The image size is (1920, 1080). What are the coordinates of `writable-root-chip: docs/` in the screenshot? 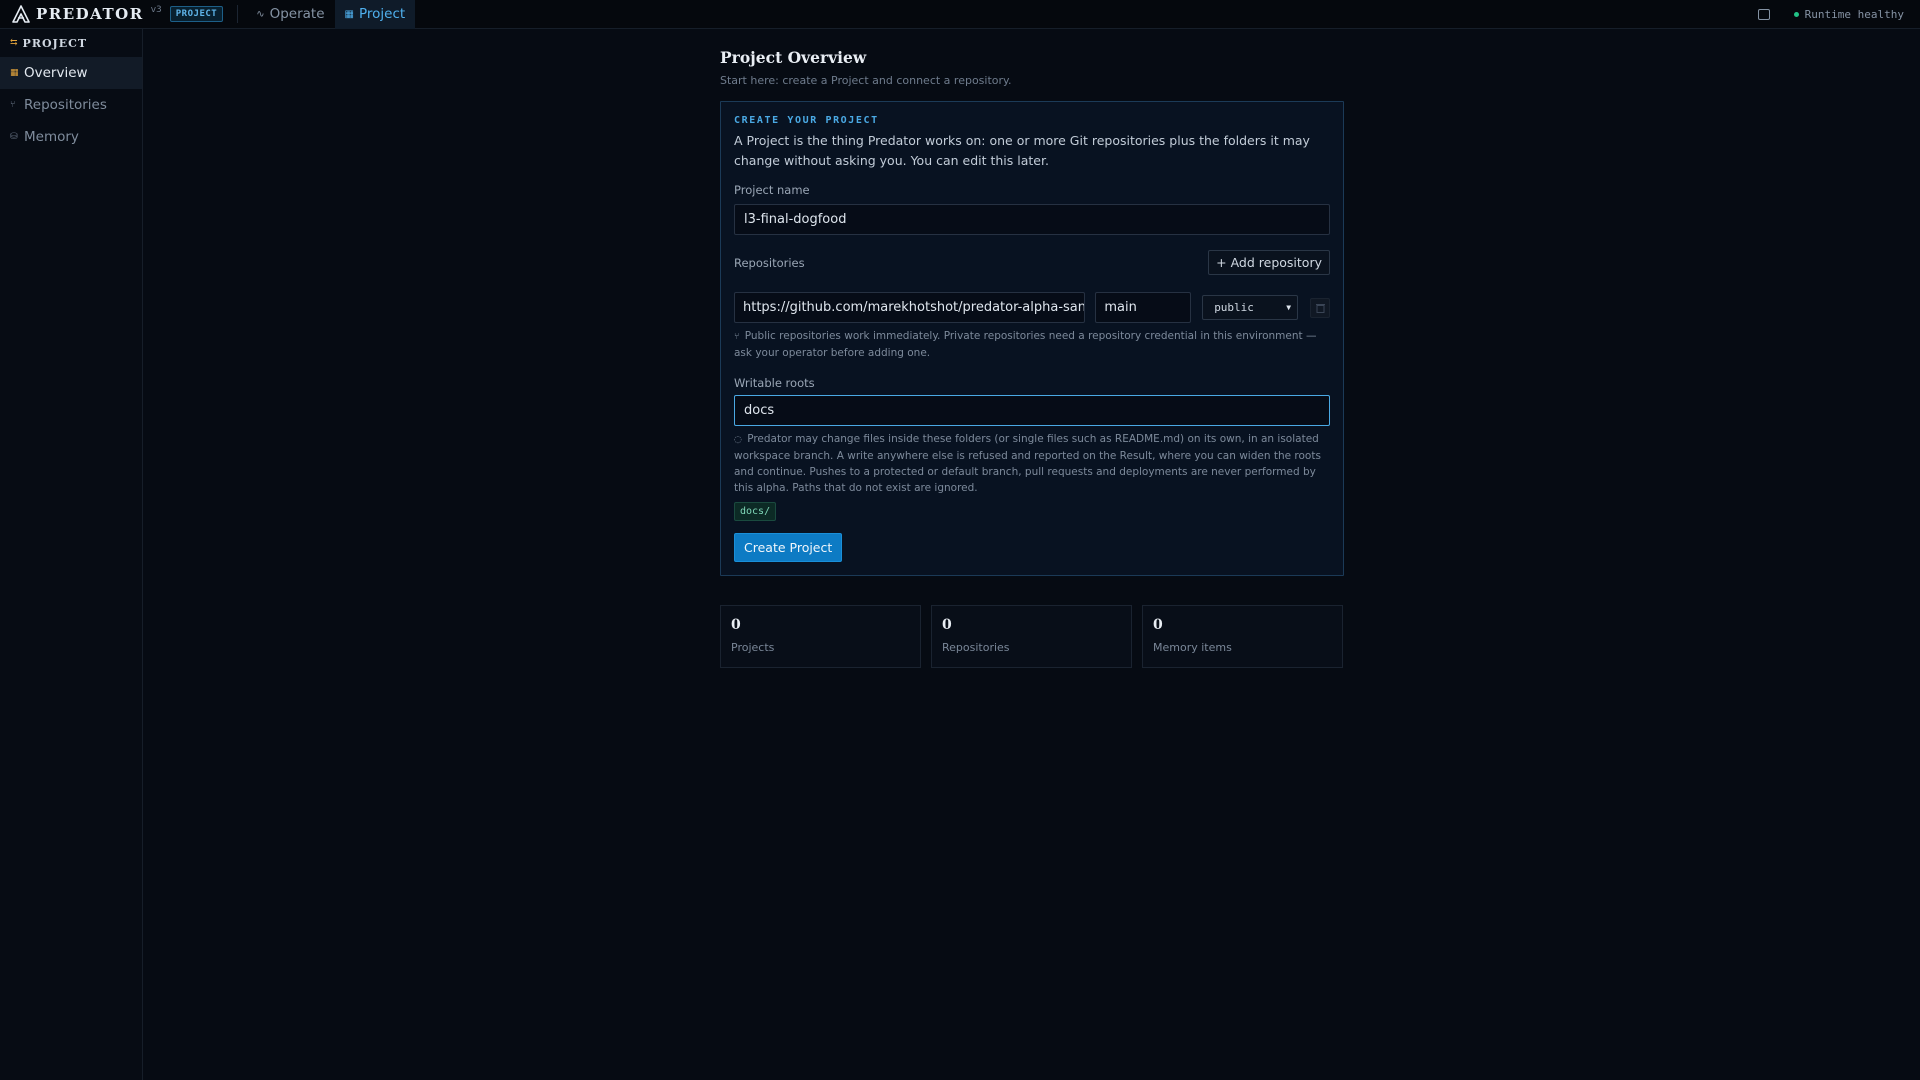 It's located at (755, 511).